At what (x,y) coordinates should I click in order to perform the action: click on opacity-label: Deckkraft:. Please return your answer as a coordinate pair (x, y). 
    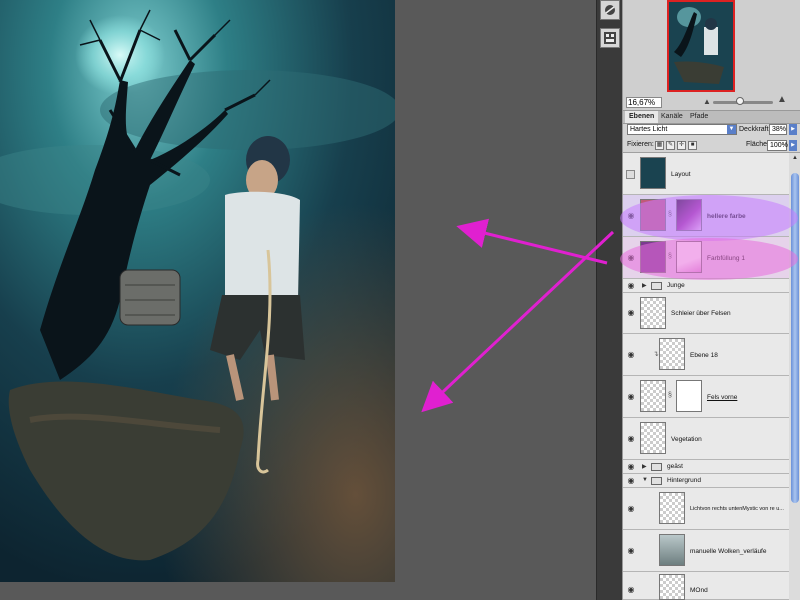
    Looking at the image, I should click on (755, 129).